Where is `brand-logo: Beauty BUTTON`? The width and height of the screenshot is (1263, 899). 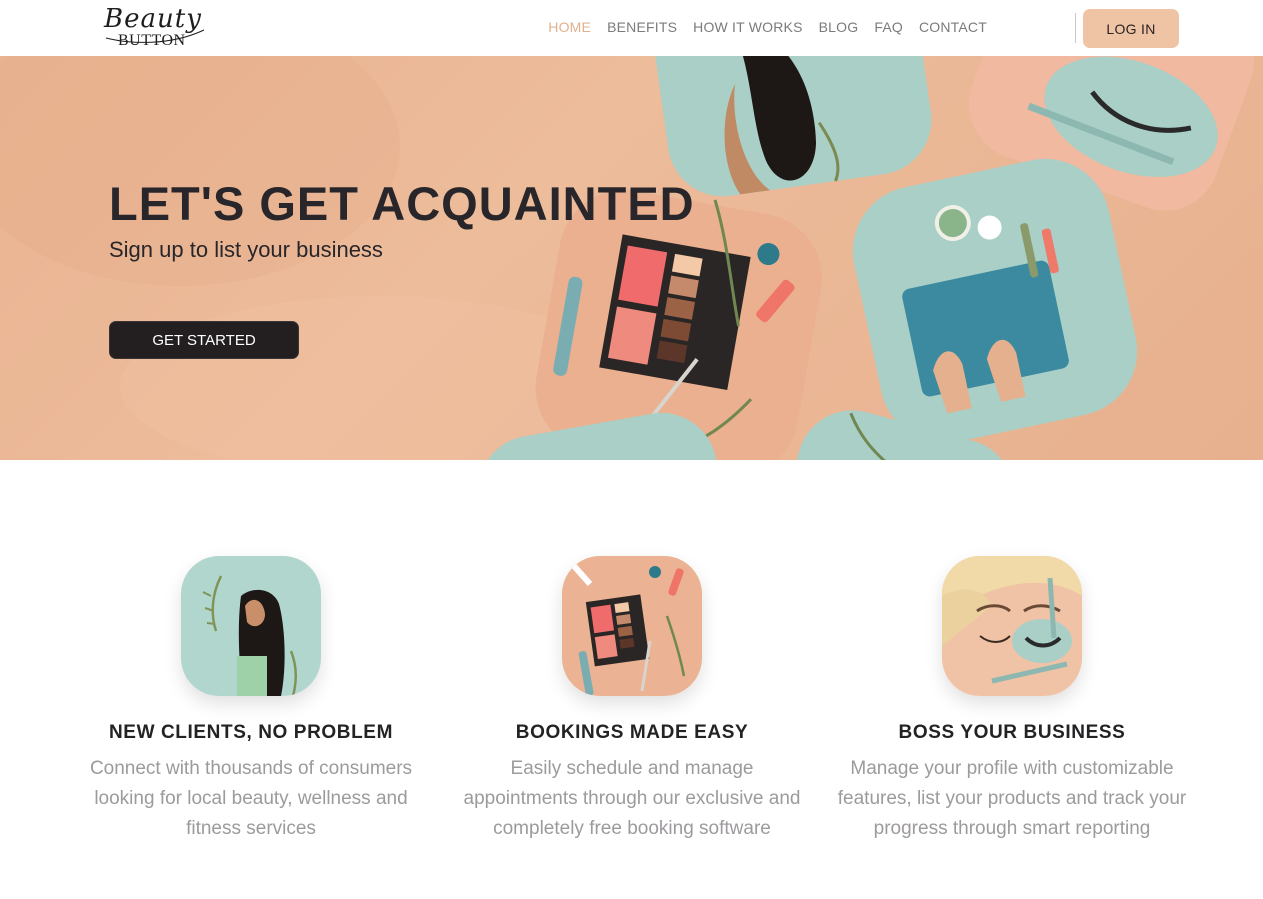
brand-logo: Beauty BUTTON is located at coordinates (155, 28).